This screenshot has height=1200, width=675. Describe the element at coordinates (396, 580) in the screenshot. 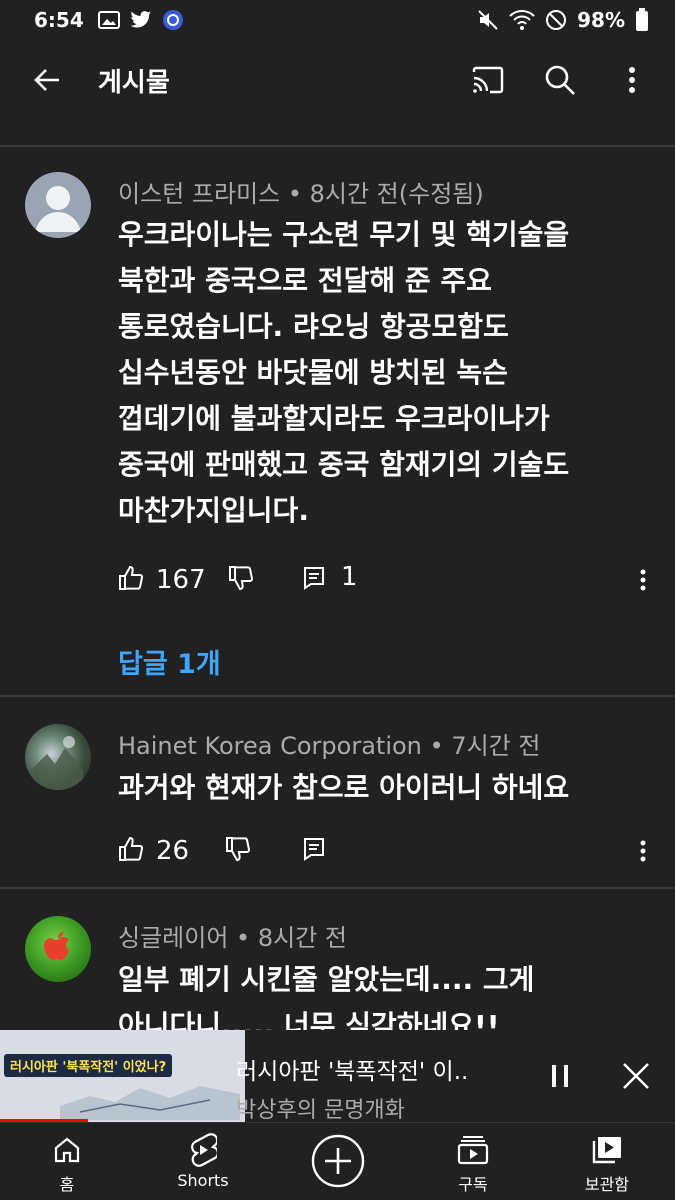

I see `comment-actions: 167 1` at that location.